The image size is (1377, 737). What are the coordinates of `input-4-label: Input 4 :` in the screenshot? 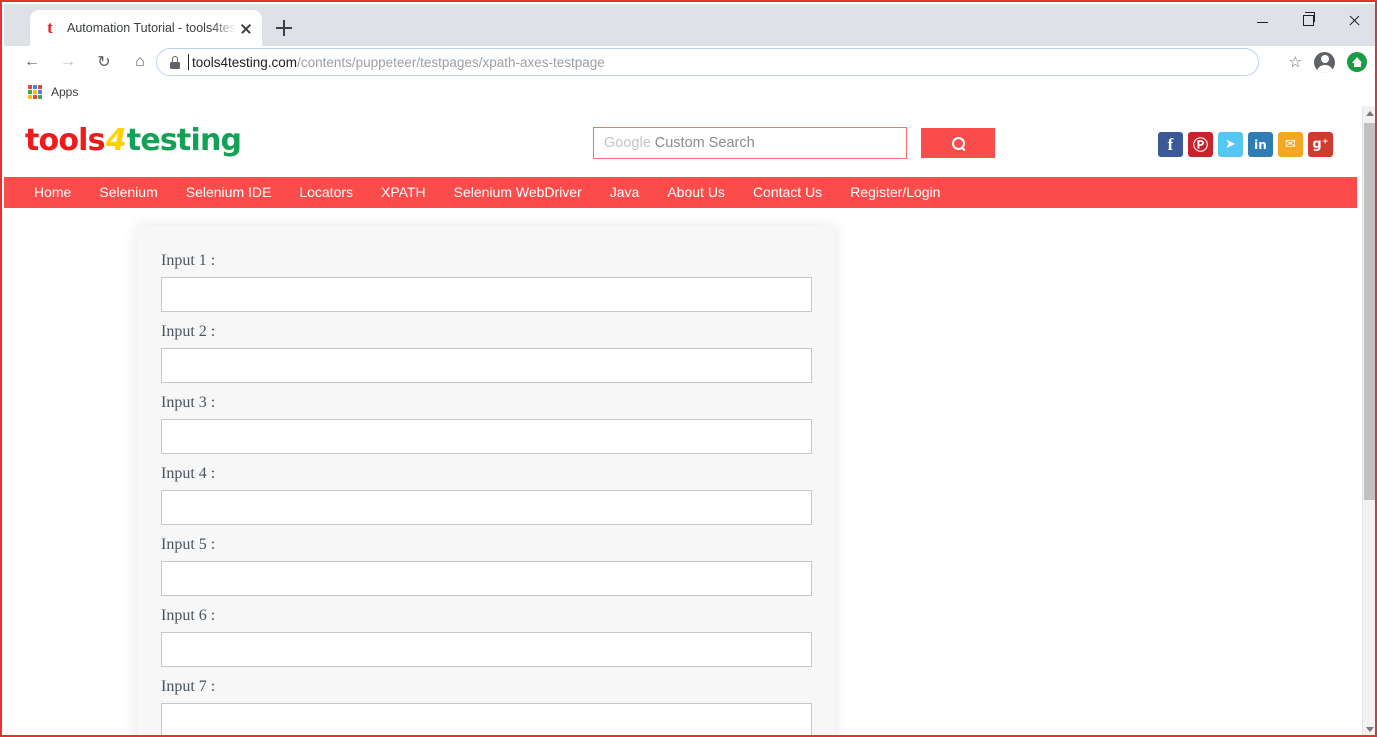 It's located at (188, 473).